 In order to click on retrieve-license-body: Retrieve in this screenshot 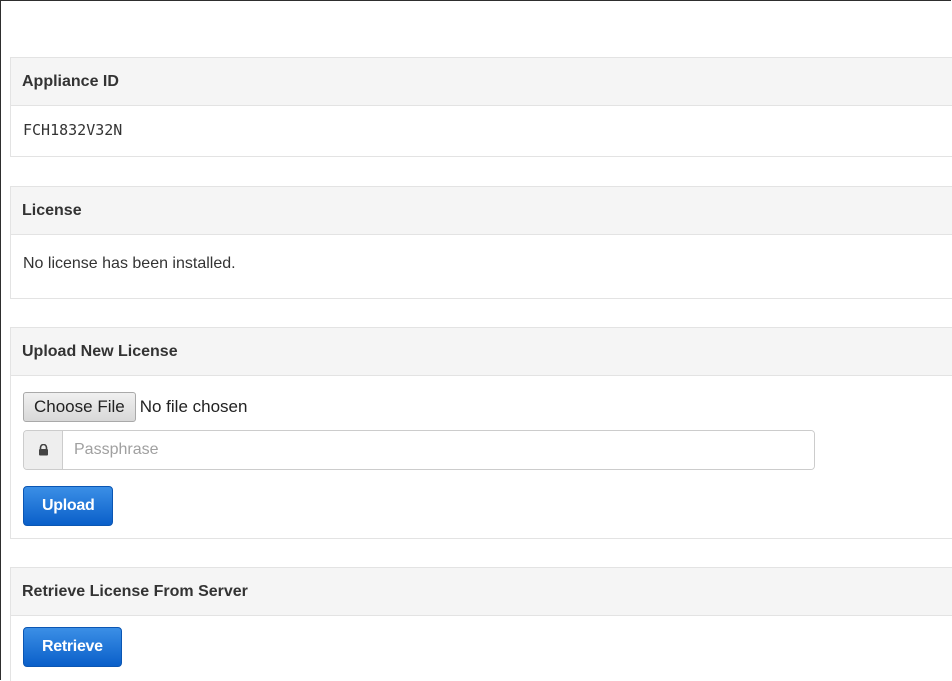, I will do `click(481, 648)`.